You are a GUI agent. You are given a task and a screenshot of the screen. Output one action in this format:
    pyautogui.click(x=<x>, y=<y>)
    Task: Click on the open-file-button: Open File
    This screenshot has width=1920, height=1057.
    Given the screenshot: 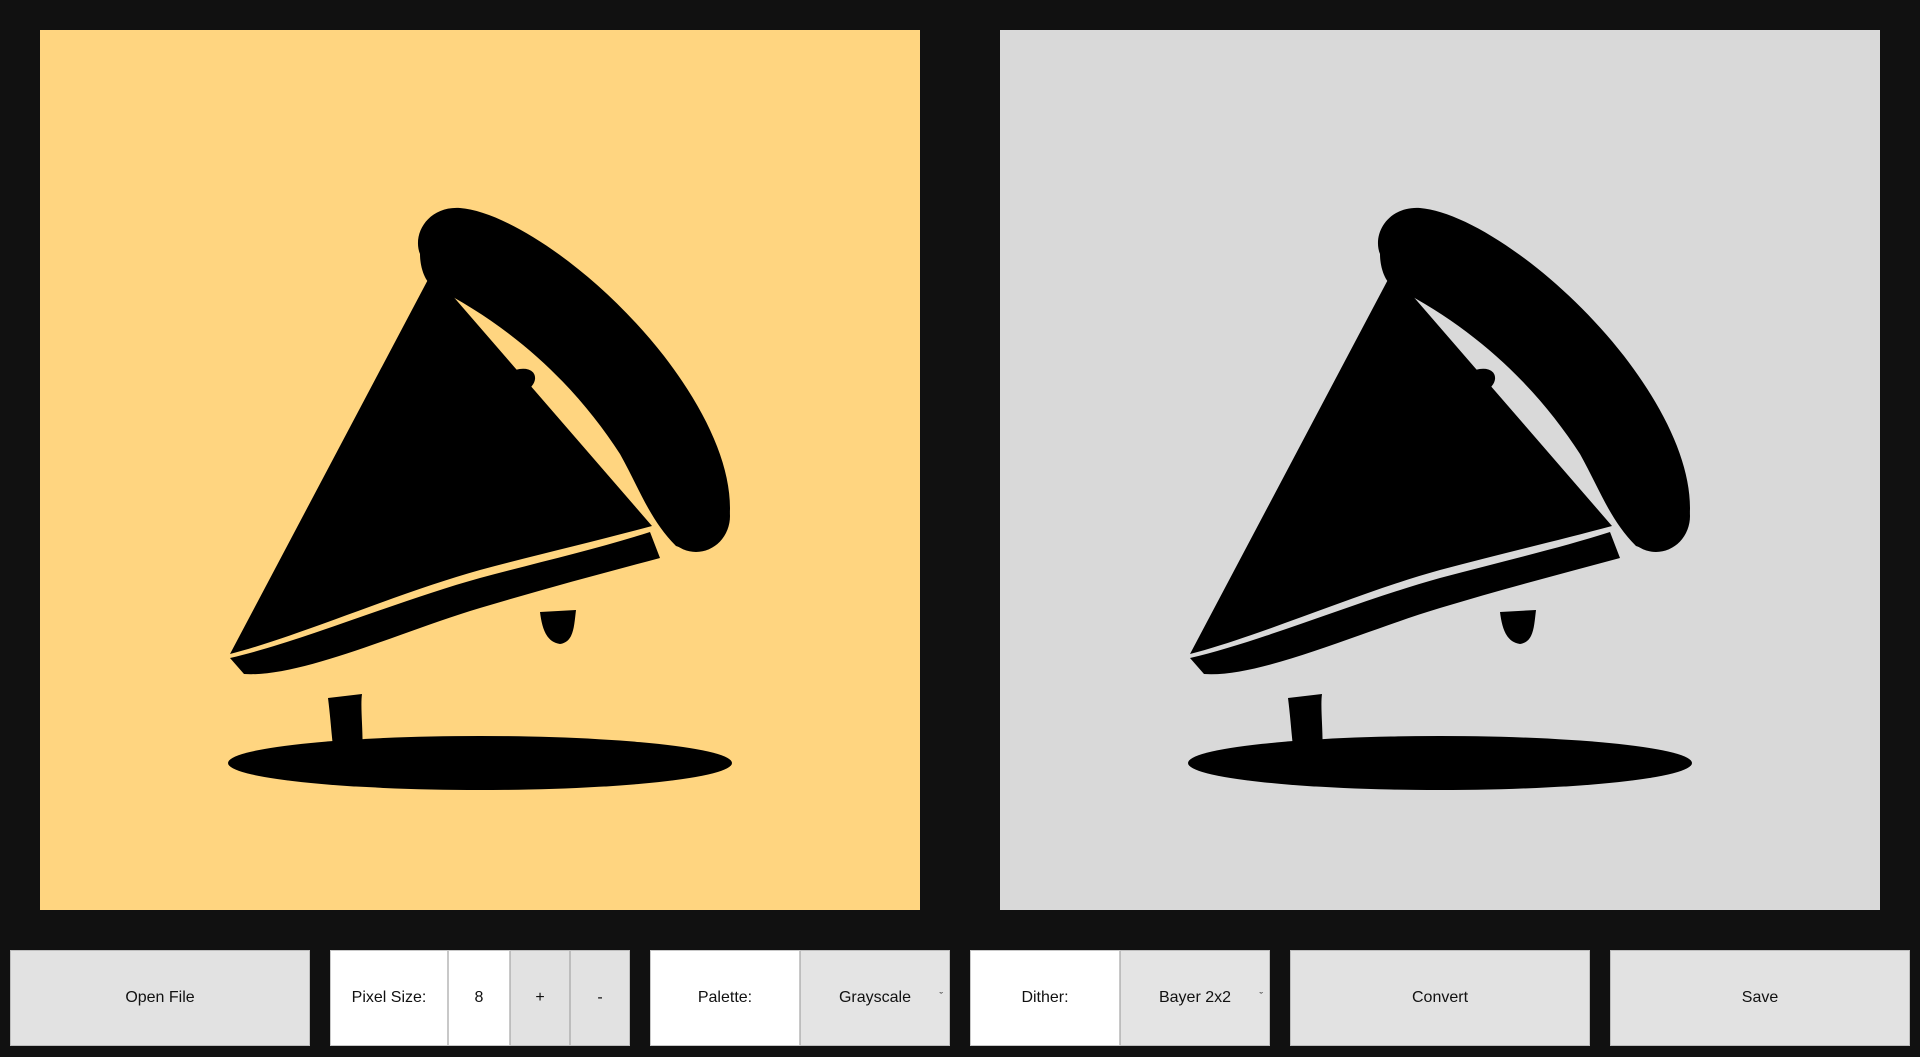 What is the action you would take?
    pyautogui.click(x=160, y=998)
    